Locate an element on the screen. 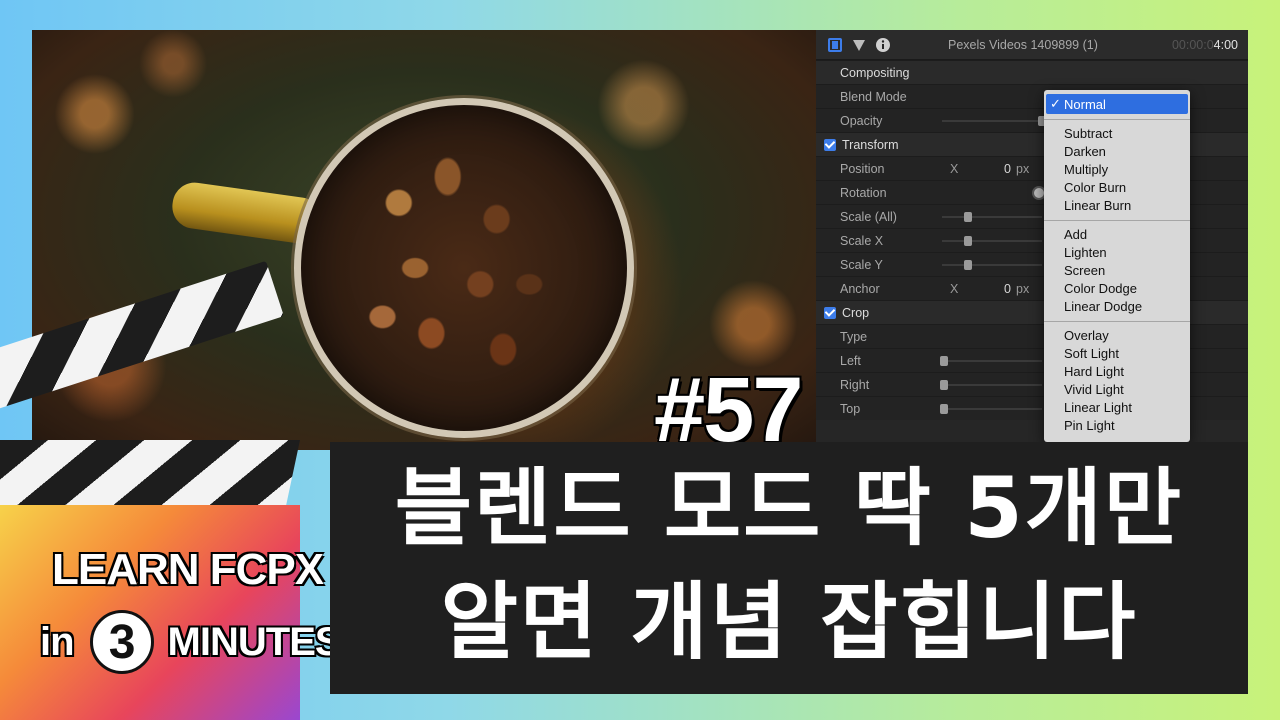  crop-right-label: Right is located at coordinates (855, 384).